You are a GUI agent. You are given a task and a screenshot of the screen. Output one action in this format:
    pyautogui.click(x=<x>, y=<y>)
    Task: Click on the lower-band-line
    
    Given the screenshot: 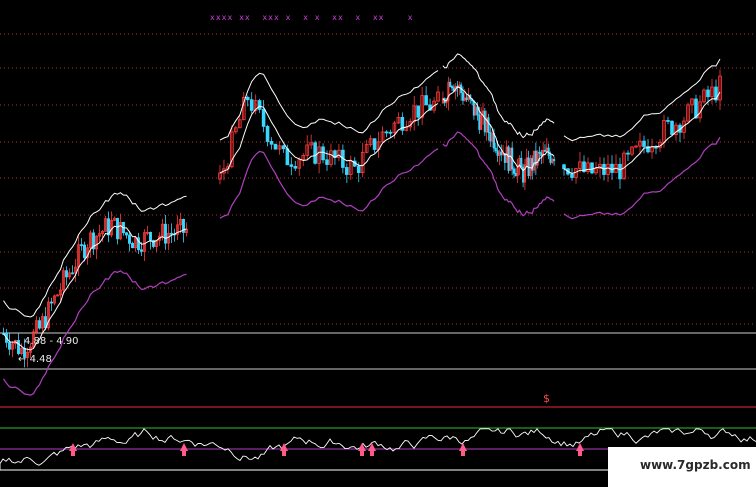 What is the action you would take?
    pyautogui.click(x=329, y=183)
    